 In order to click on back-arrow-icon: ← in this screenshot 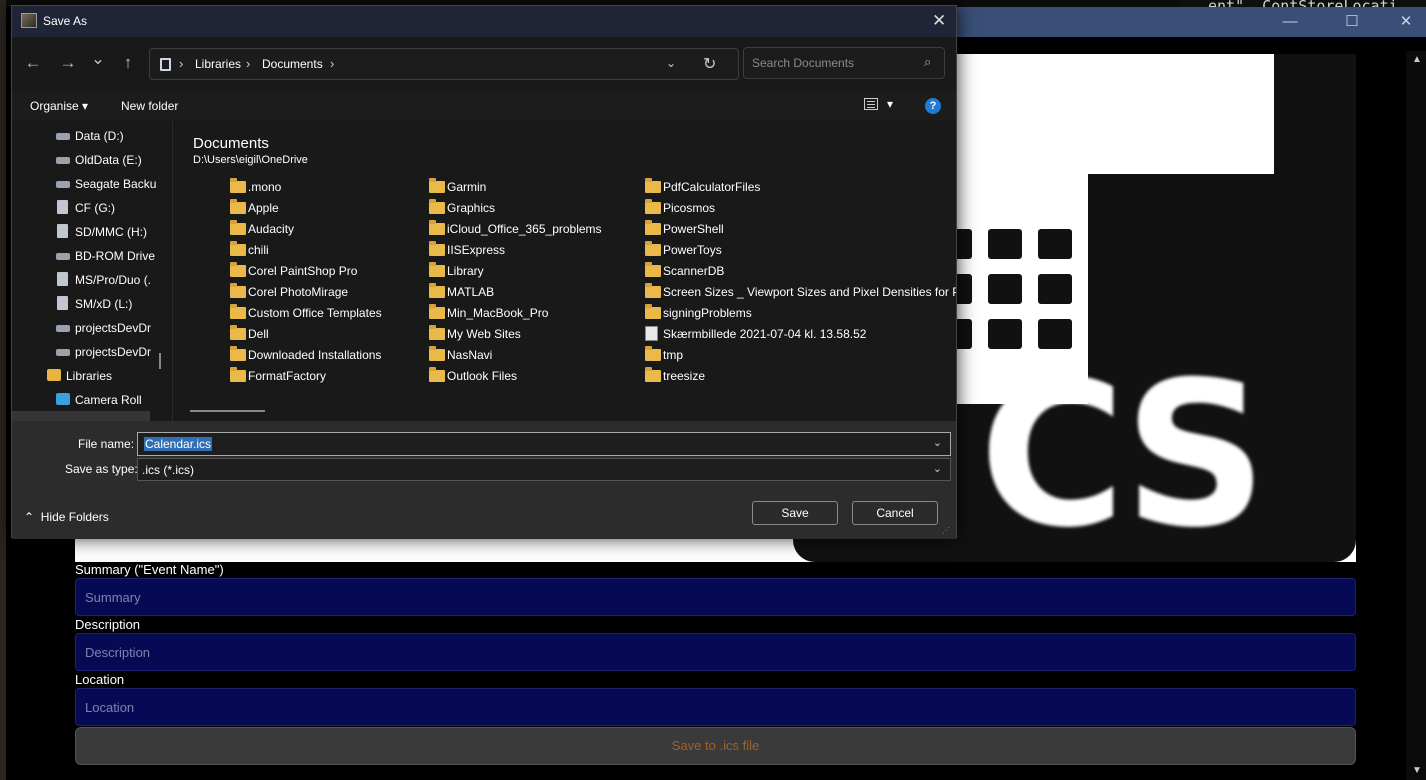, I will do `click(33, 63)`.